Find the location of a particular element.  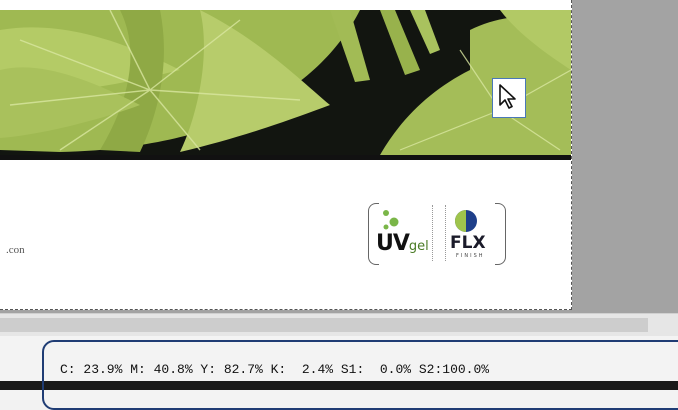

flx-circle-icon is located at coordinates (466, 221).